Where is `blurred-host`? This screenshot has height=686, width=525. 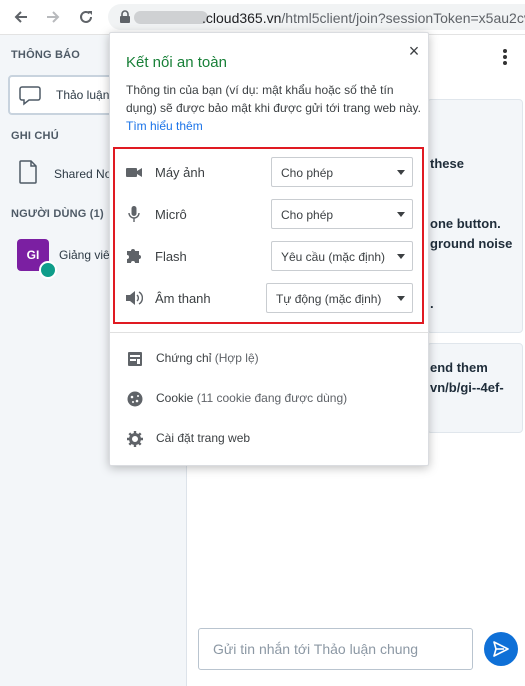 blurred-host is located at coordinates (171, 17).